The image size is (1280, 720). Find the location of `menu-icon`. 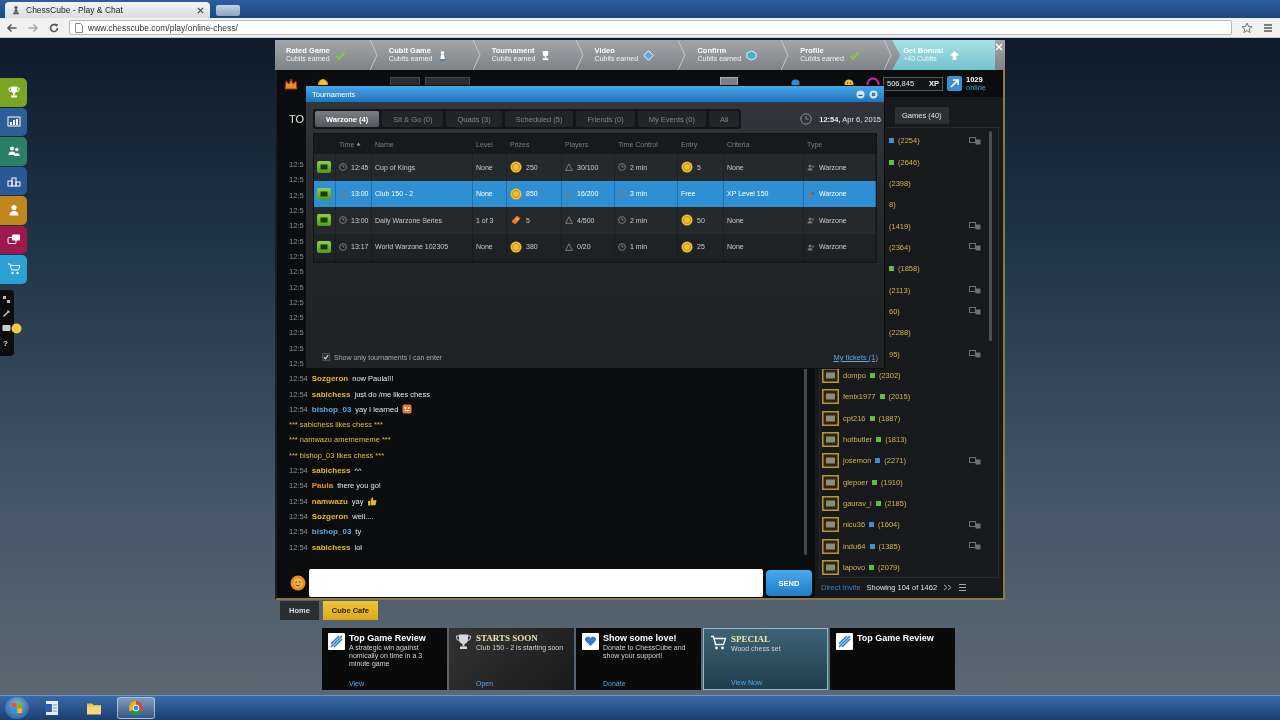

menu-icon is located at coordinates (1268, 27).